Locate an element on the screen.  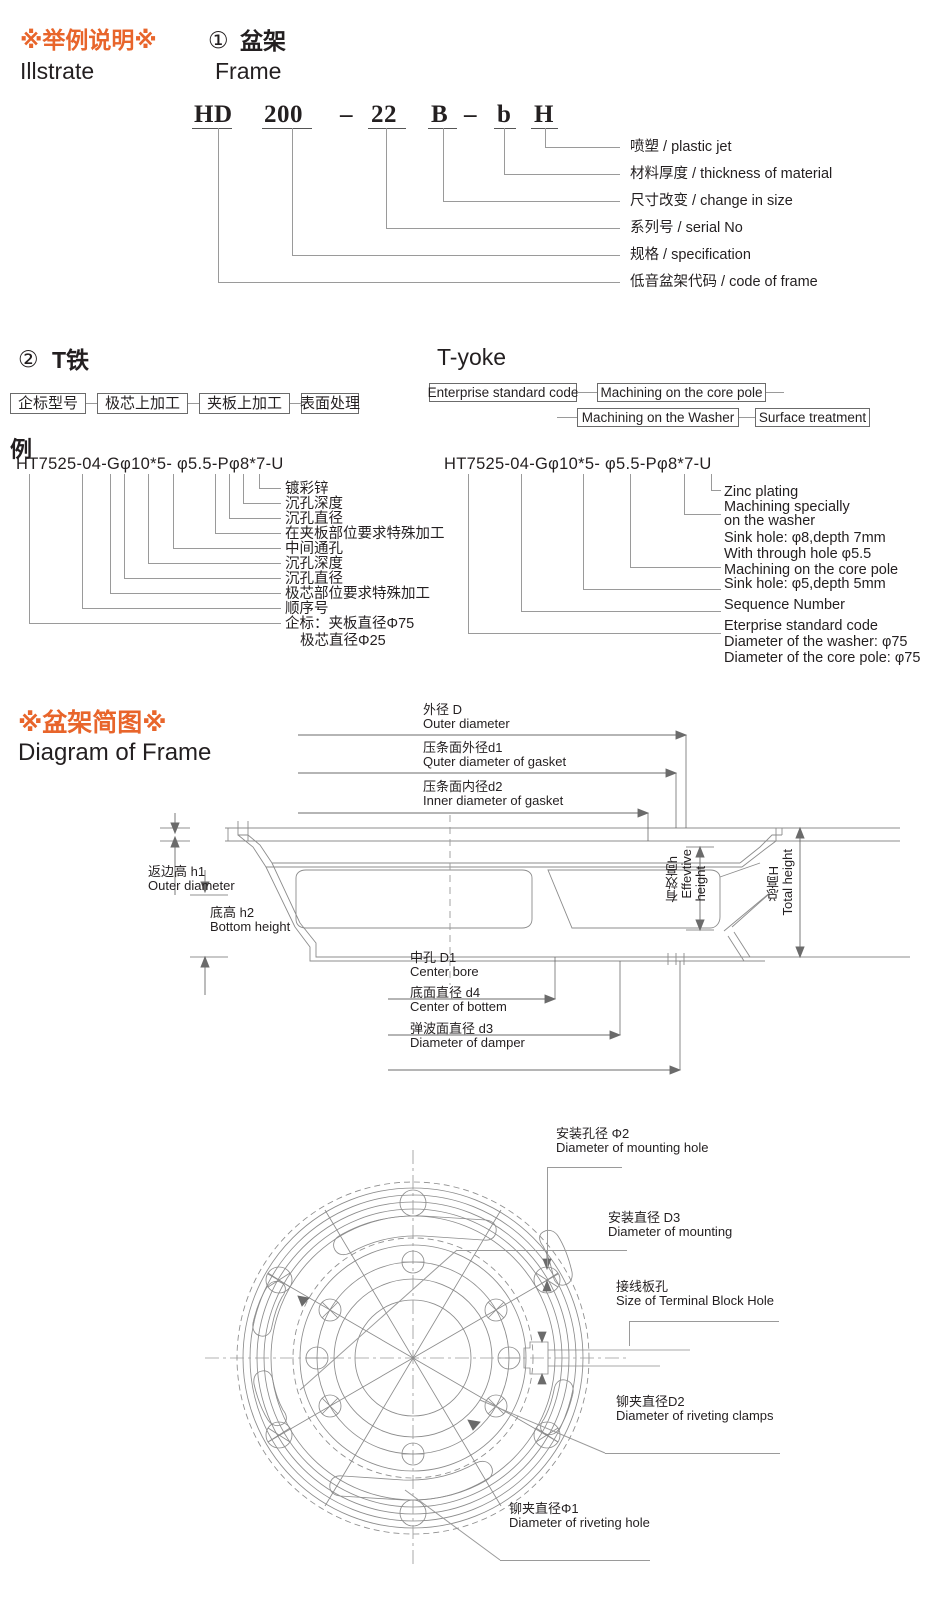
leader-h-specification is located at coordinates (456, 255).